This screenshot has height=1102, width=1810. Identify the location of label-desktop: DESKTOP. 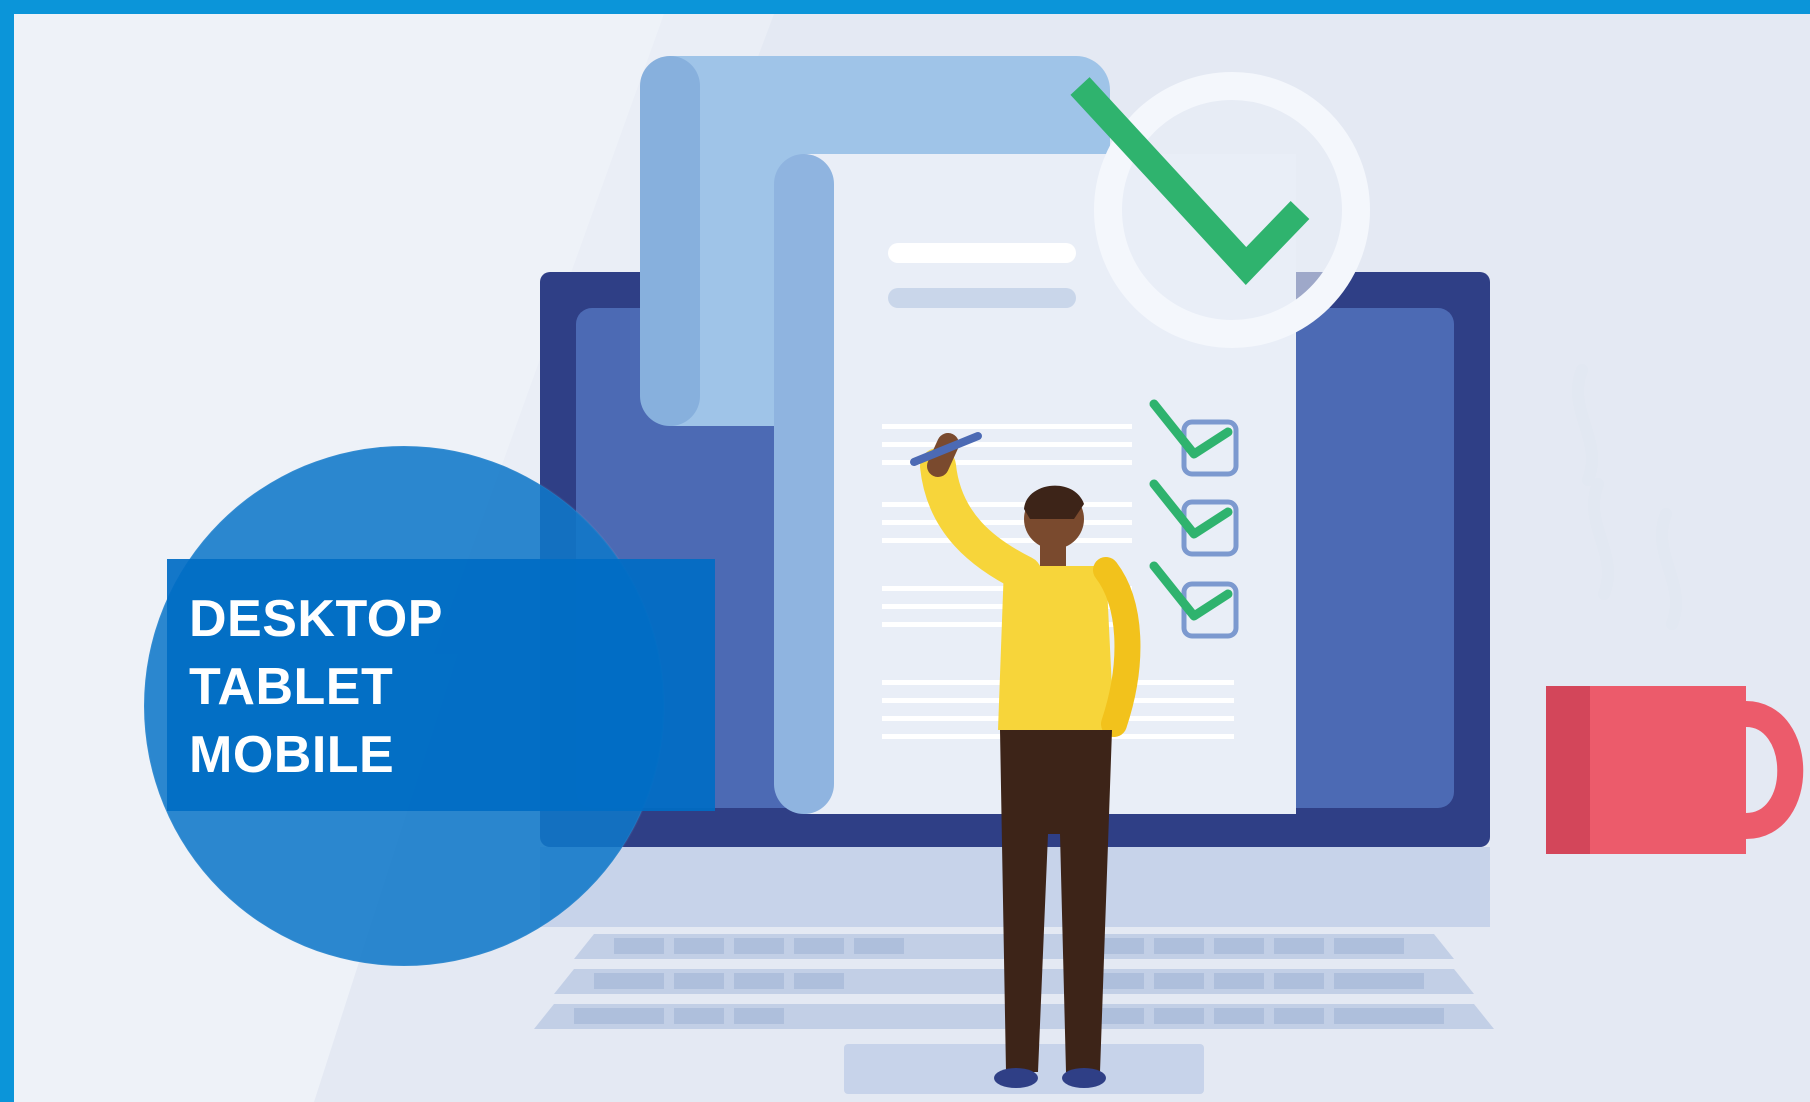
(316, 619).